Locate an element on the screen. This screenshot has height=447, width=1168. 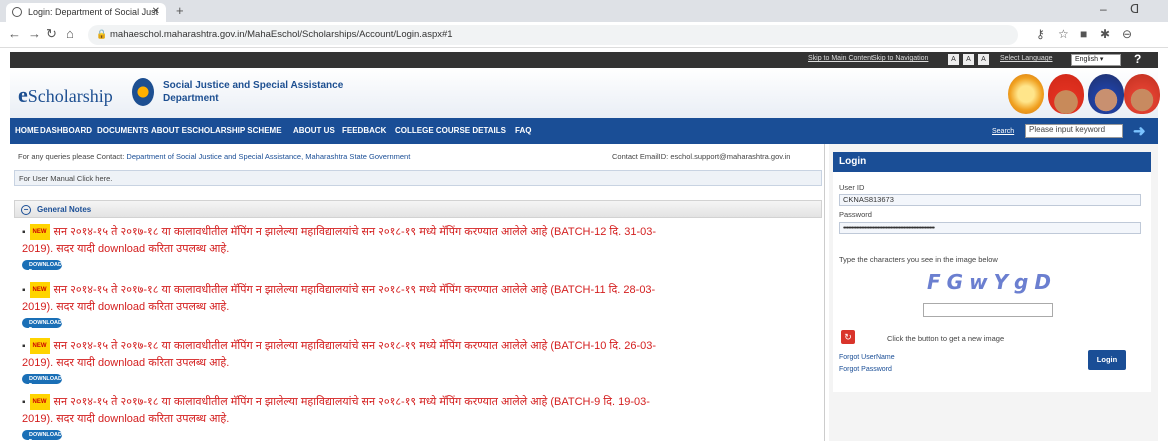
maximize-icon: ᗡ is located at coordinates (1134, 9).